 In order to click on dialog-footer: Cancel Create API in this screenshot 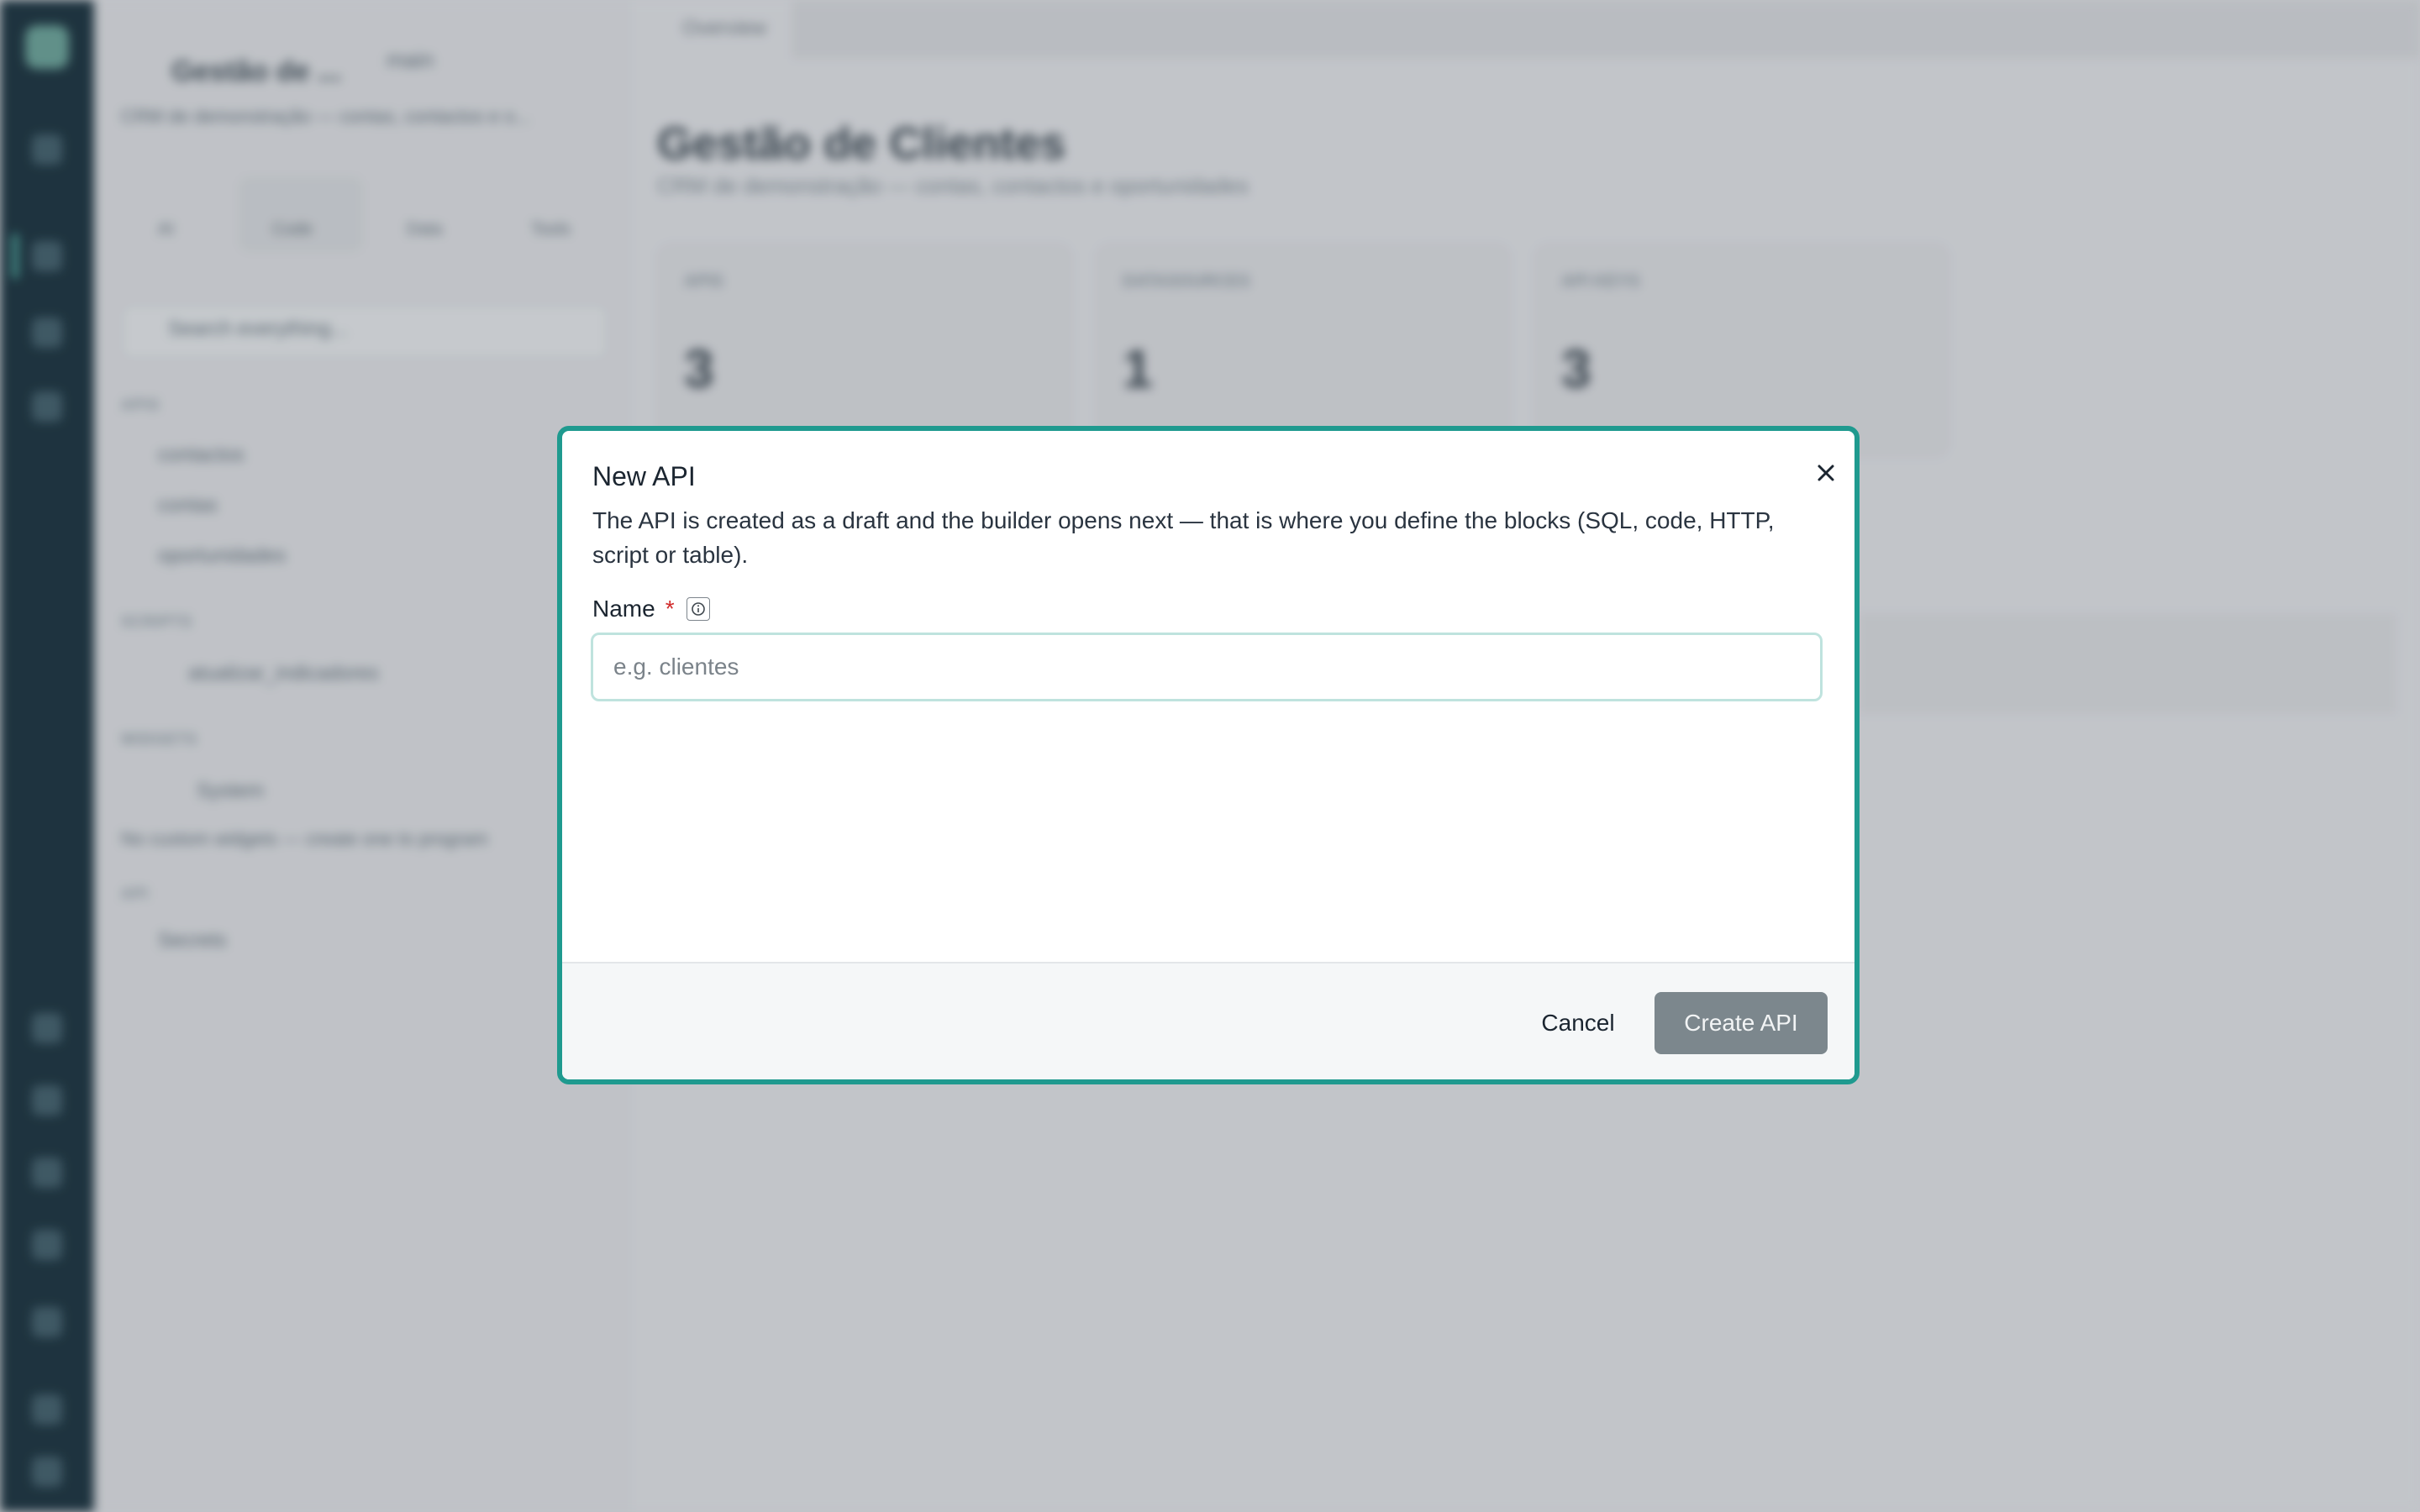, I will do `click(1208, 1020)`.